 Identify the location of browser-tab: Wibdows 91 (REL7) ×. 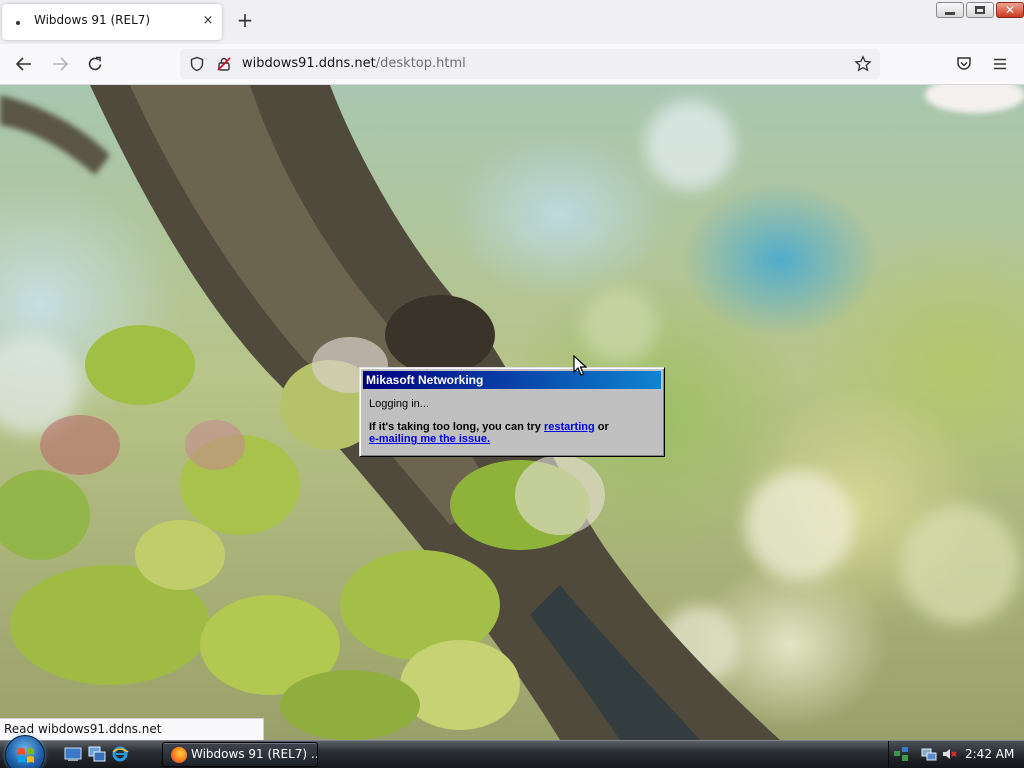
(112, 22).